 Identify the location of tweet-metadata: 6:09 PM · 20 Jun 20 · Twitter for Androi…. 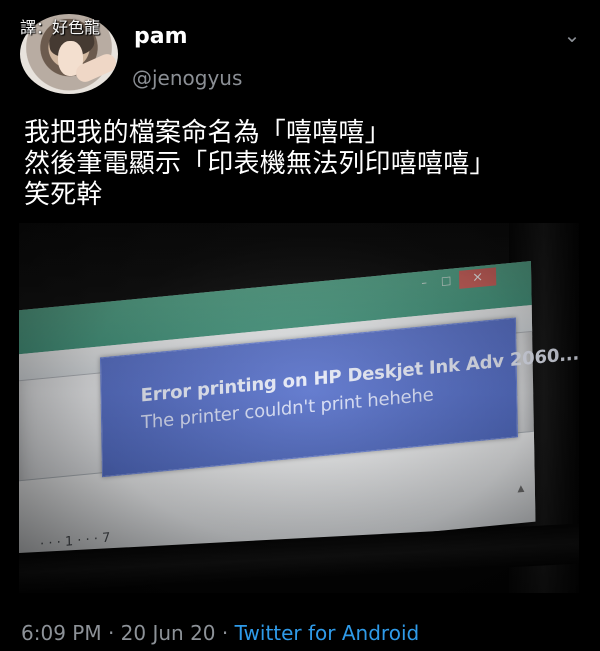
(220, 633).